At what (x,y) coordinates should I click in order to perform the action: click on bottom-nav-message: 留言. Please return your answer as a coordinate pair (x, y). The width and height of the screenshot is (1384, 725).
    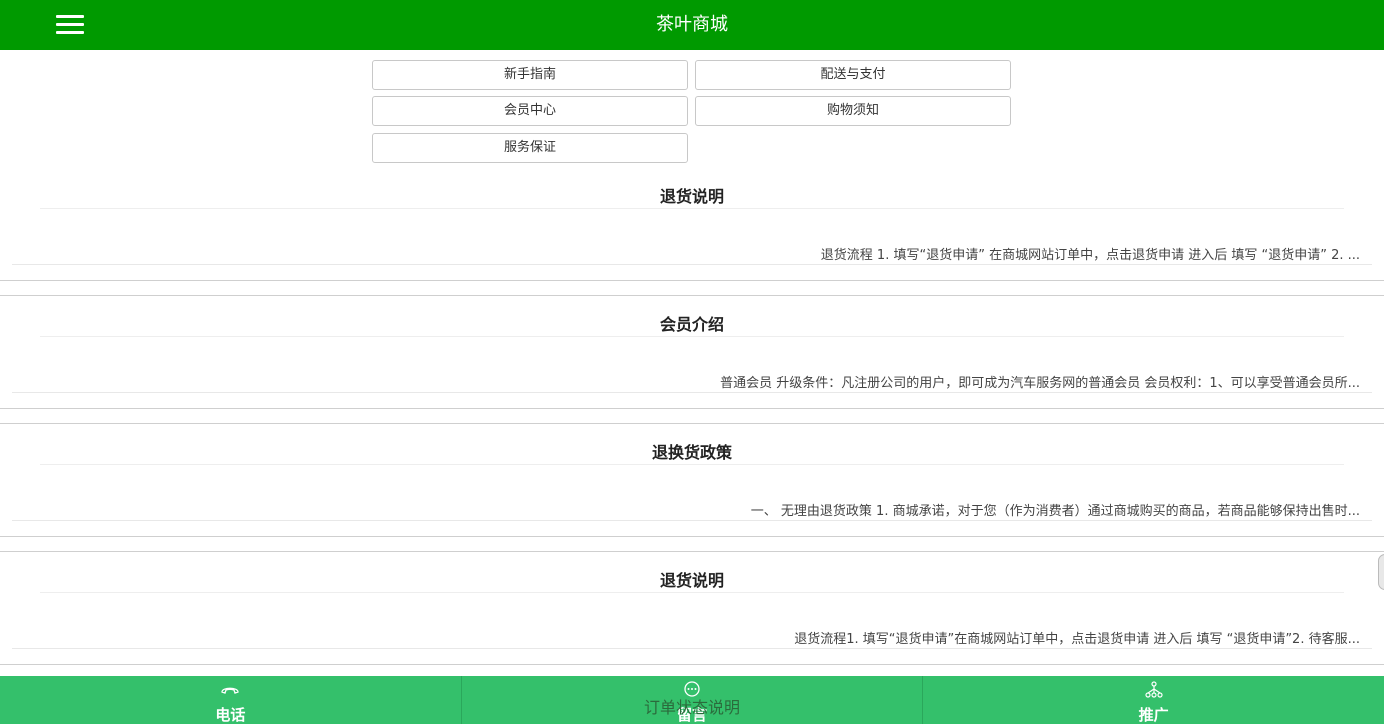
    Looking at the image, I should click on (693, 700).